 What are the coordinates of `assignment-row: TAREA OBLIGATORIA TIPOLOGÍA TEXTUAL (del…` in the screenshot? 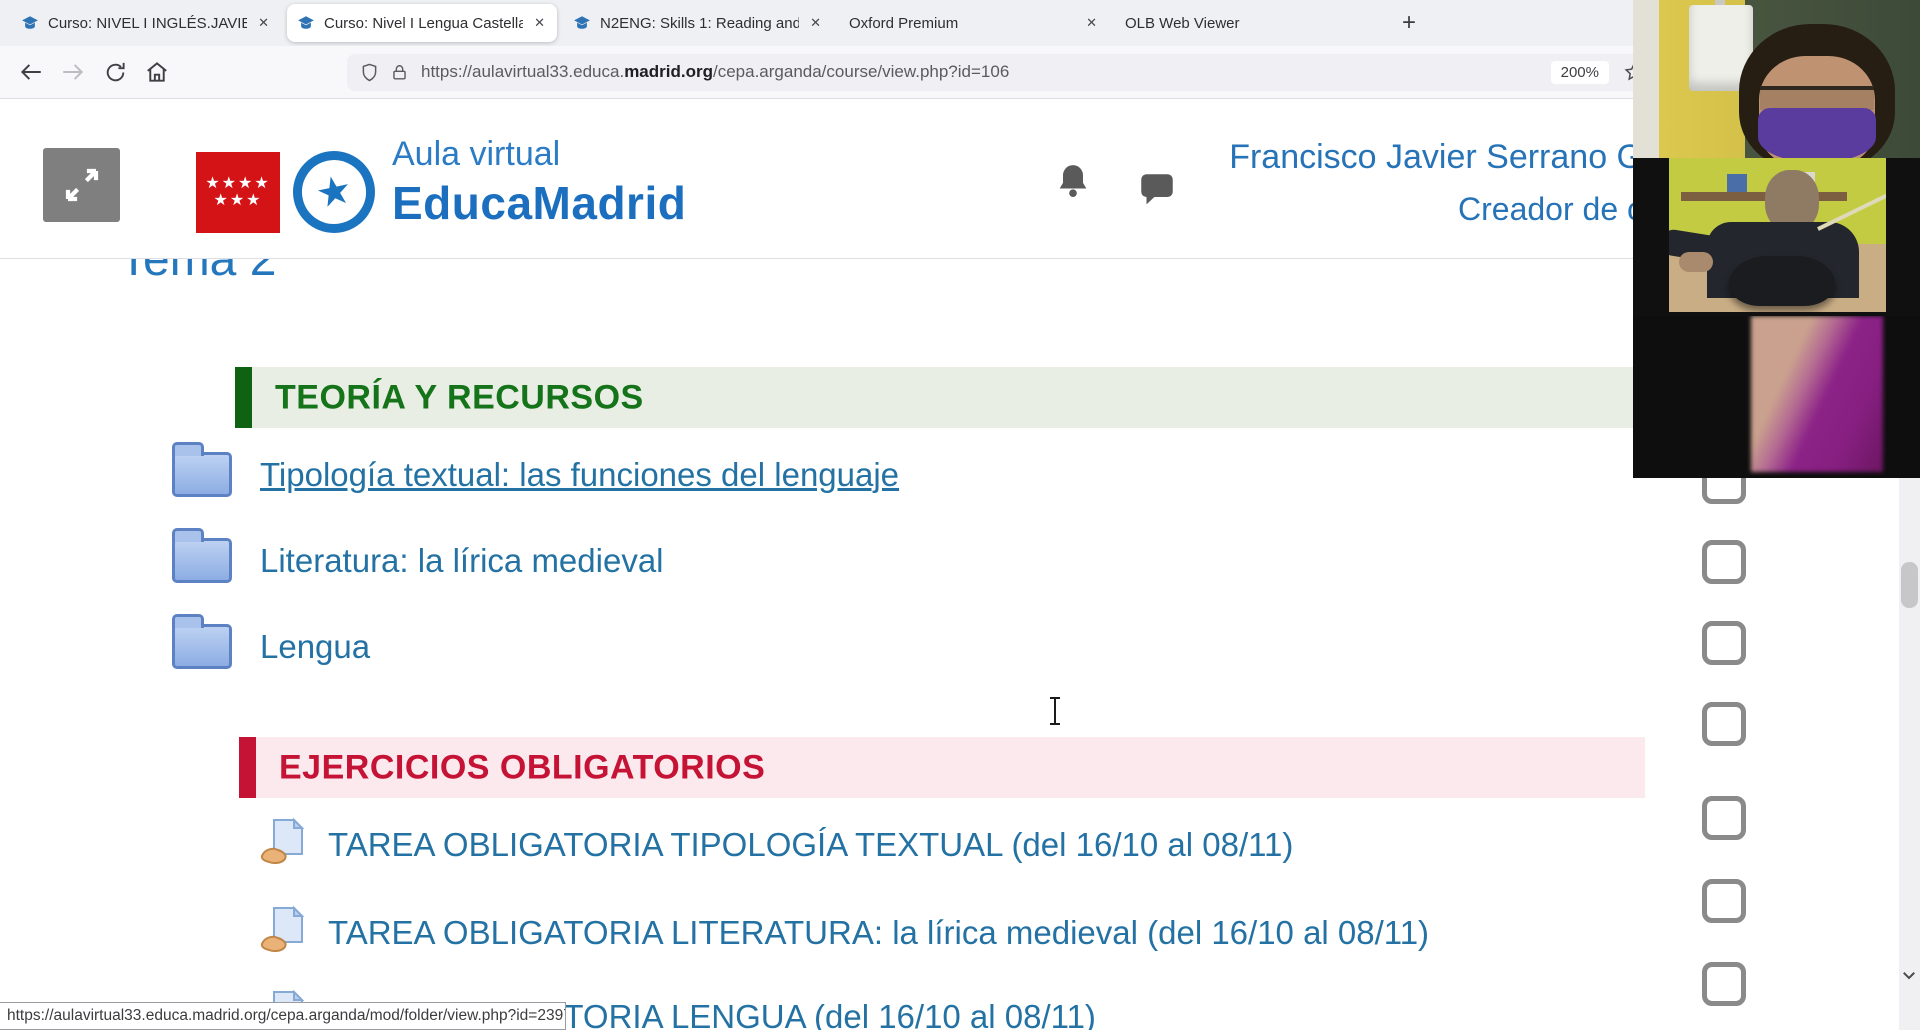 It's located at (775, 844).